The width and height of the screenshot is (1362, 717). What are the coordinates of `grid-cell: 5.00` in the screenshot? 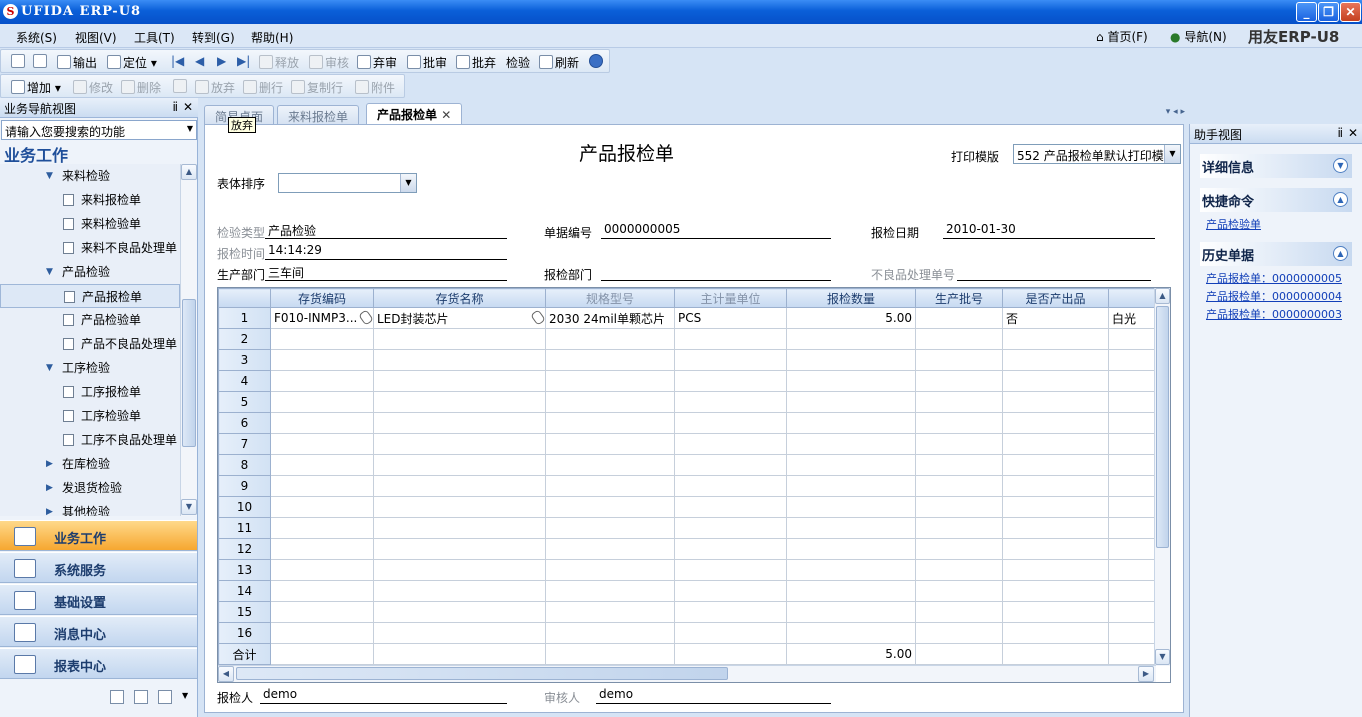 It's located at (851, 318).